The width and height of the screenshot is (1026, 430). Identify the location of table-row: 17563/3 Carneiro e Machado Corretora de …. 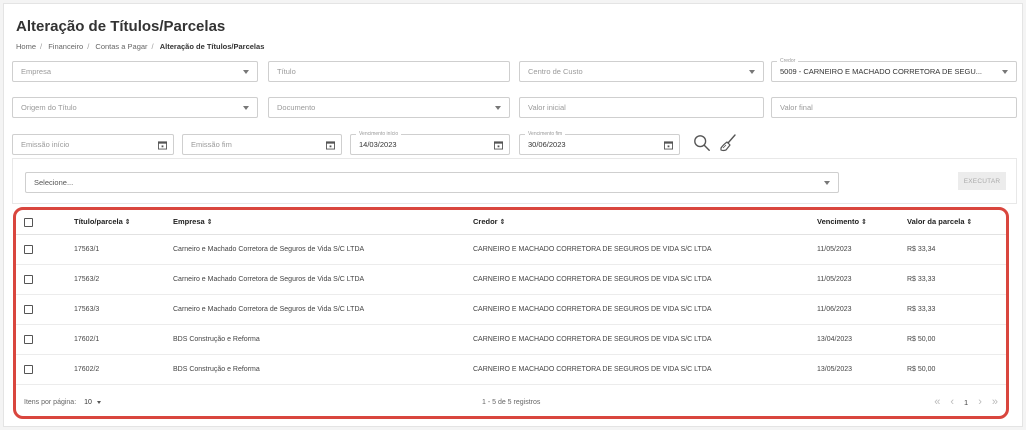
(511, 309).